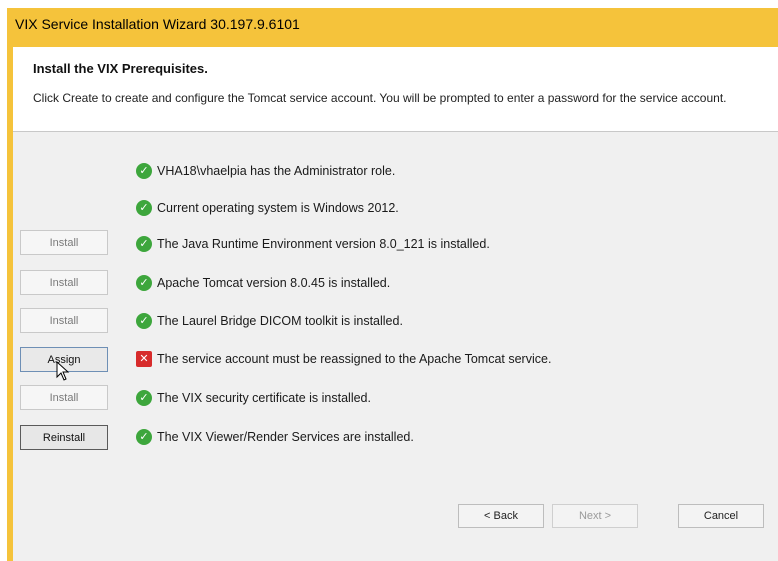 This screenshot has height=561, width=778. I want to click on reinstall-viewer-button: Reinstall, so click(64, 437).